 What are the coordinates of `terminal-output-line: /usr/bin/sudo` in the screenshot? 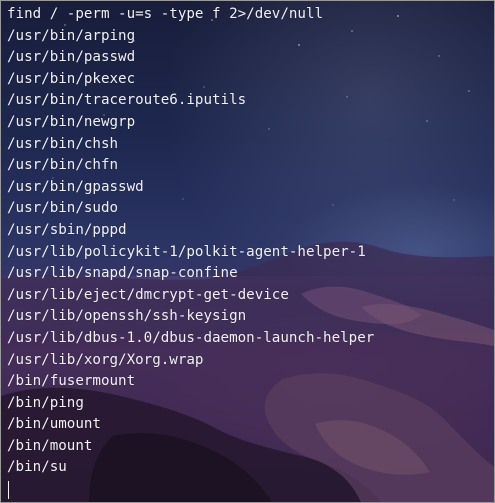 It's located at (63, 208).